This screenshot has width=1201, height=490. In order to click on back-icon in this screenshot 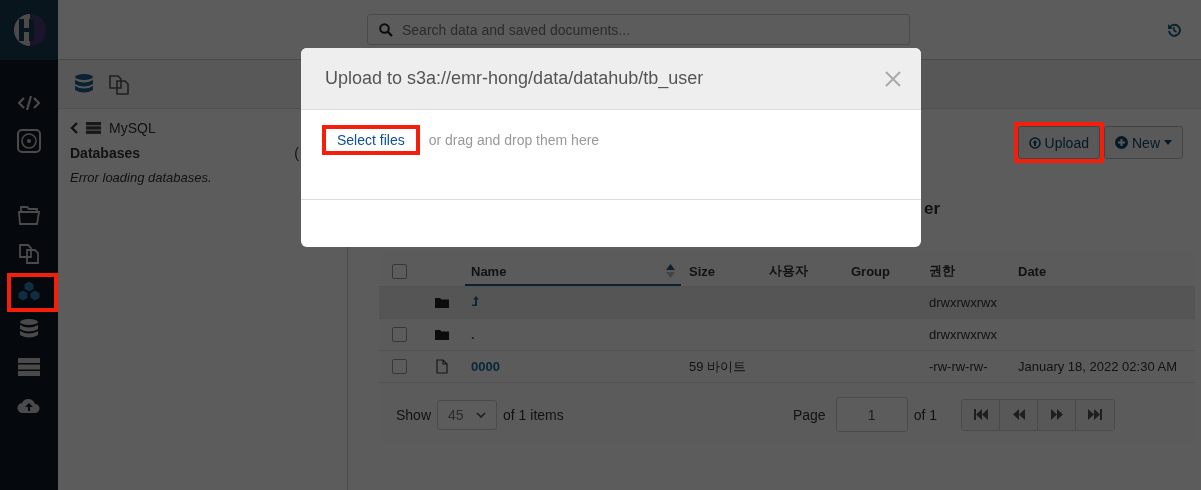, I will do `click(74, 128)`.